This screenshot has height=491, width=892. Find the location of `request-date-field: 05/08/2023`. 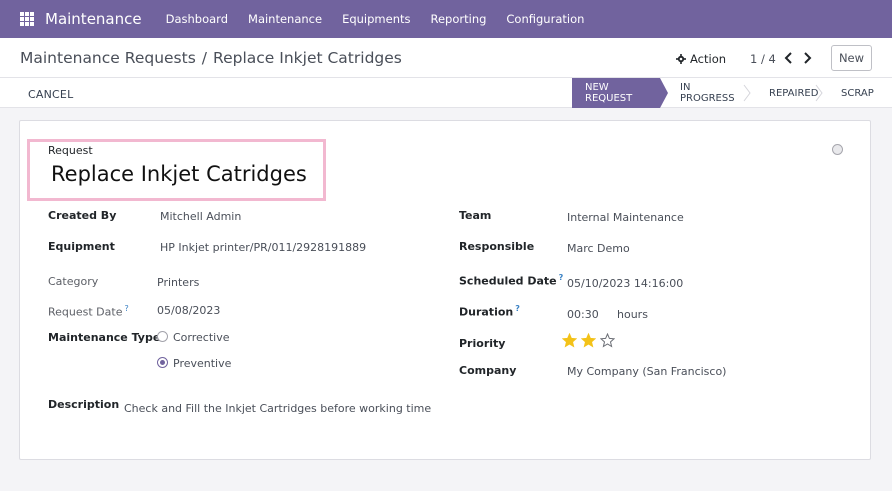

request-date-field: 05/08/2023 is located at coordinates (188, 310).